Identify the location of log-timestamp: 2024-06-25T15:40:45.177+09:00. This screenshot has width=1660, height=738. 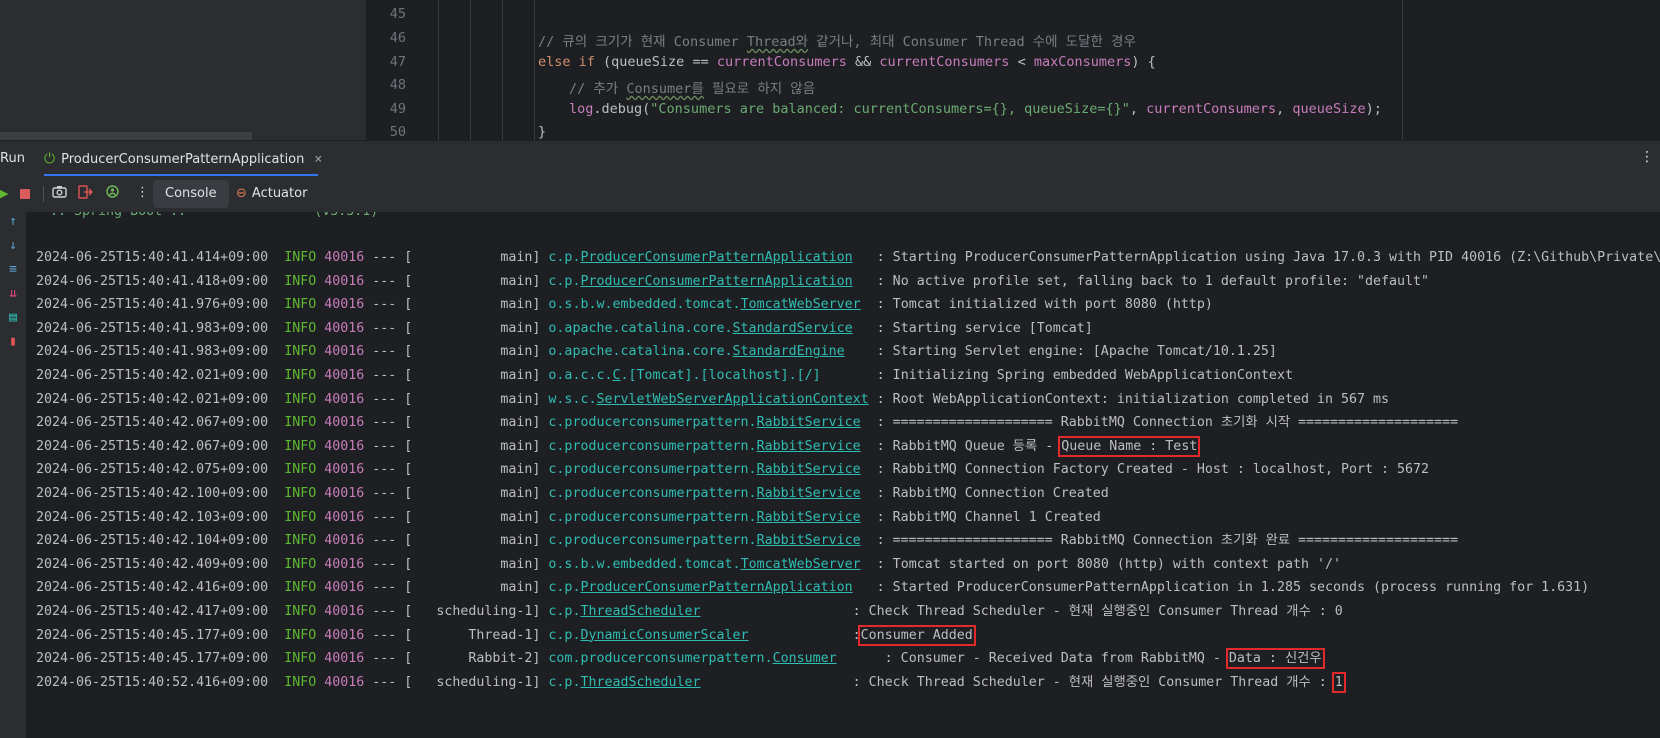
(152, 635).